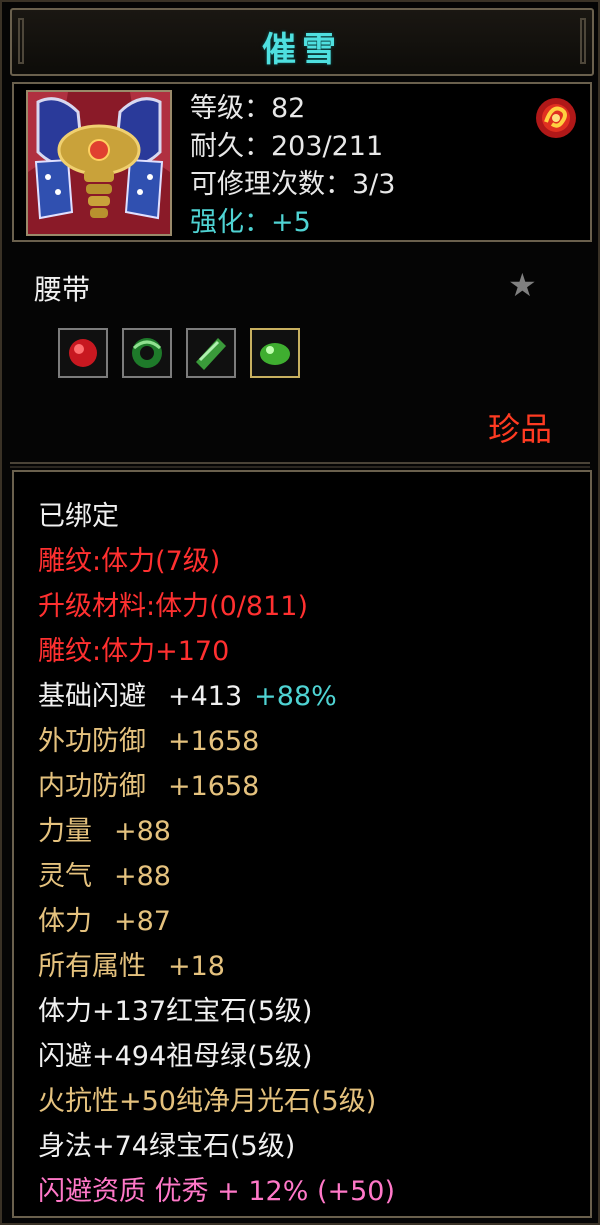 The image size is (600, 1225). I want to click on durability-line: 耐久：203/211, so click(287, 146).